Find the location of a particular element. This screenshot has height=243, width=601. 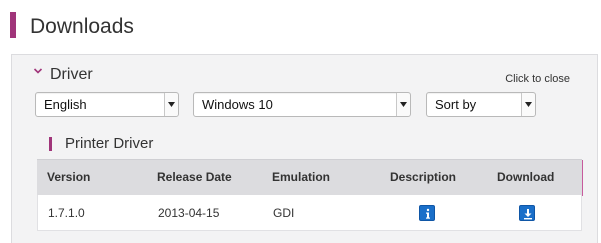

close-link: Click to close is located at coordinates (537, 79).